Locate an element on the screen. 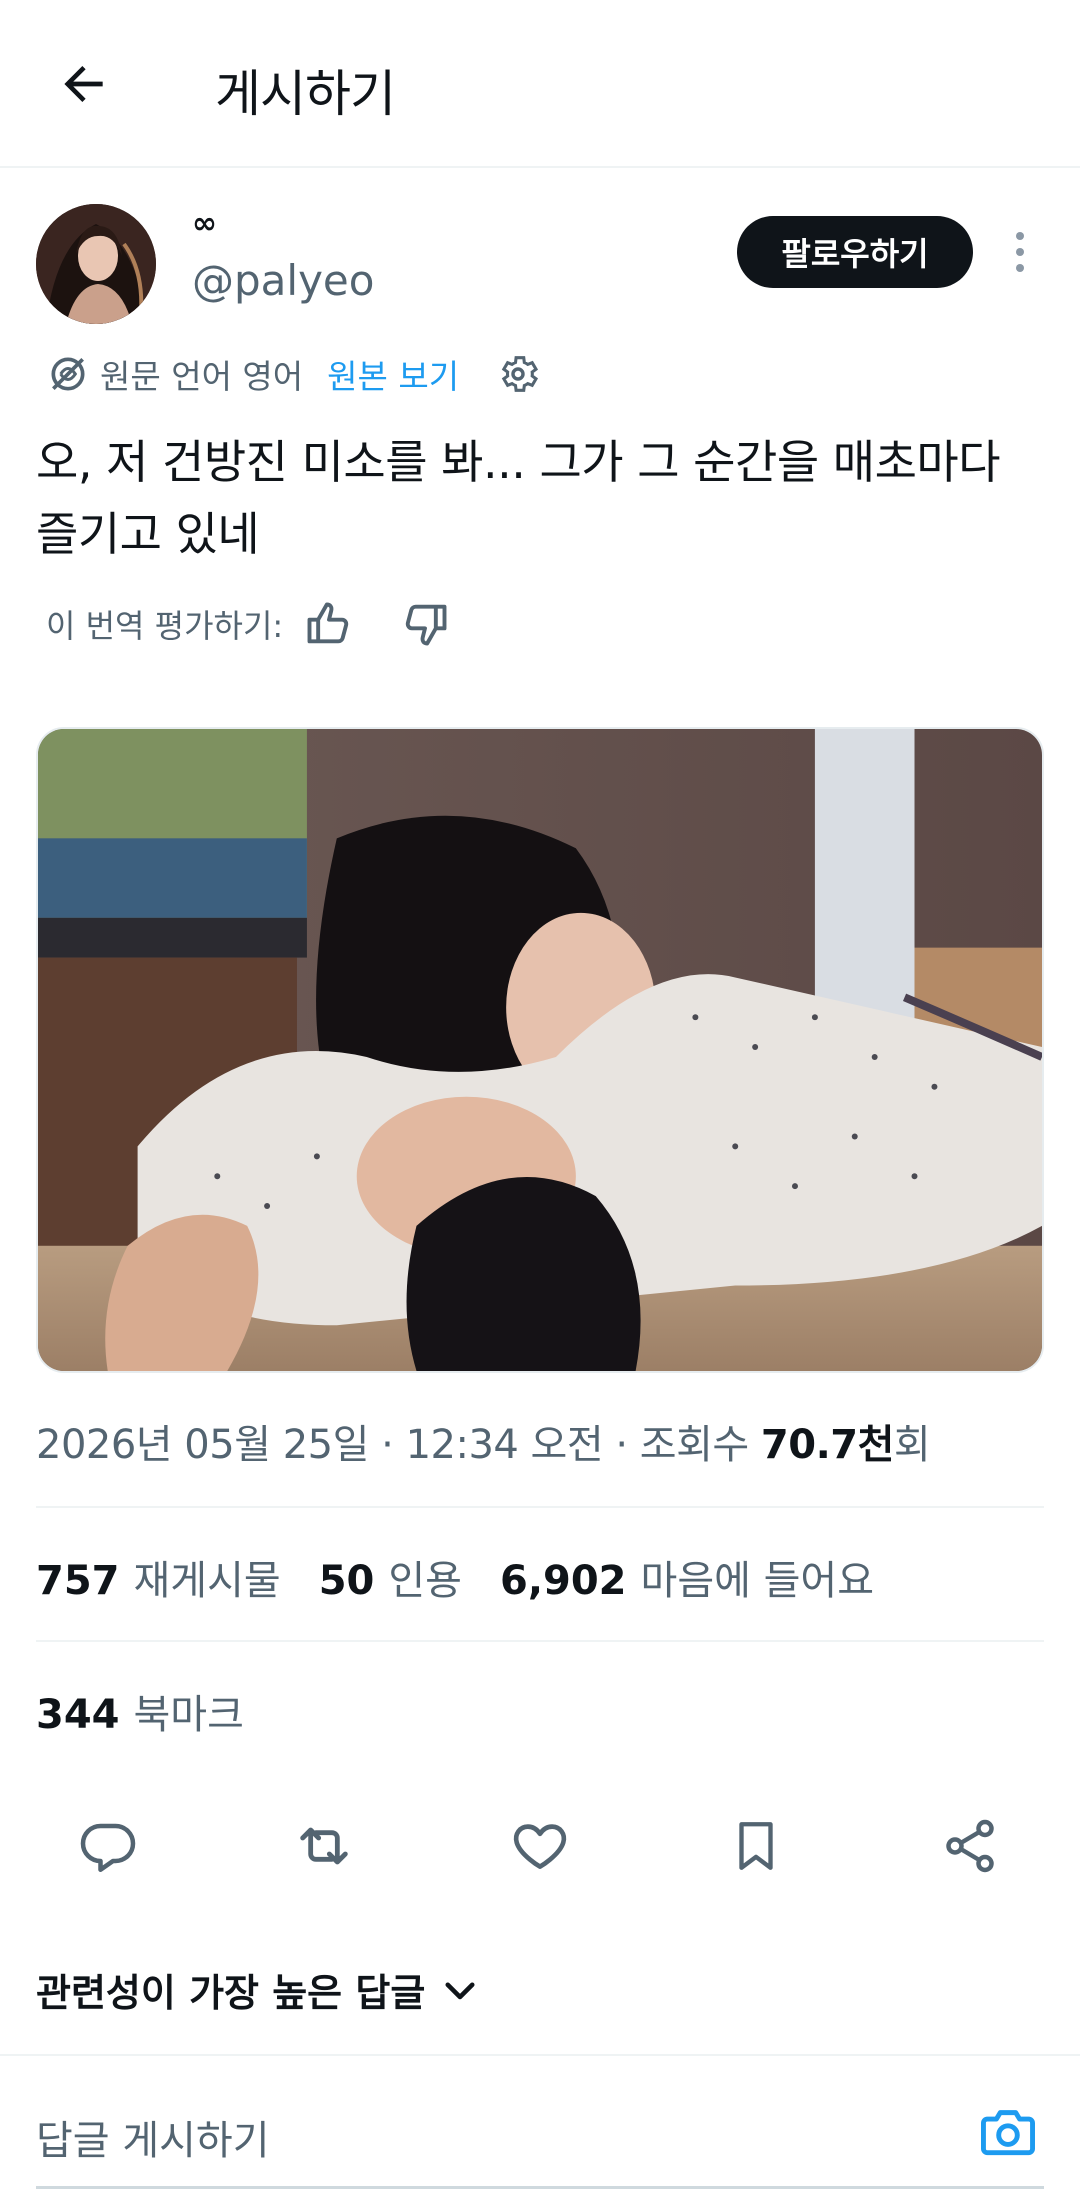 The width and height of the screenshot is (1080, 2204). camera-button is located at coordinates (1008, 2132).